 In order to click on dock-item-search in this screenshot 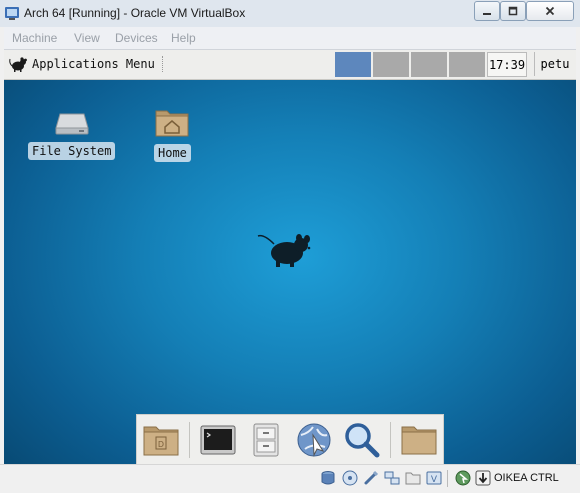, I will do `click(362, 440)`.